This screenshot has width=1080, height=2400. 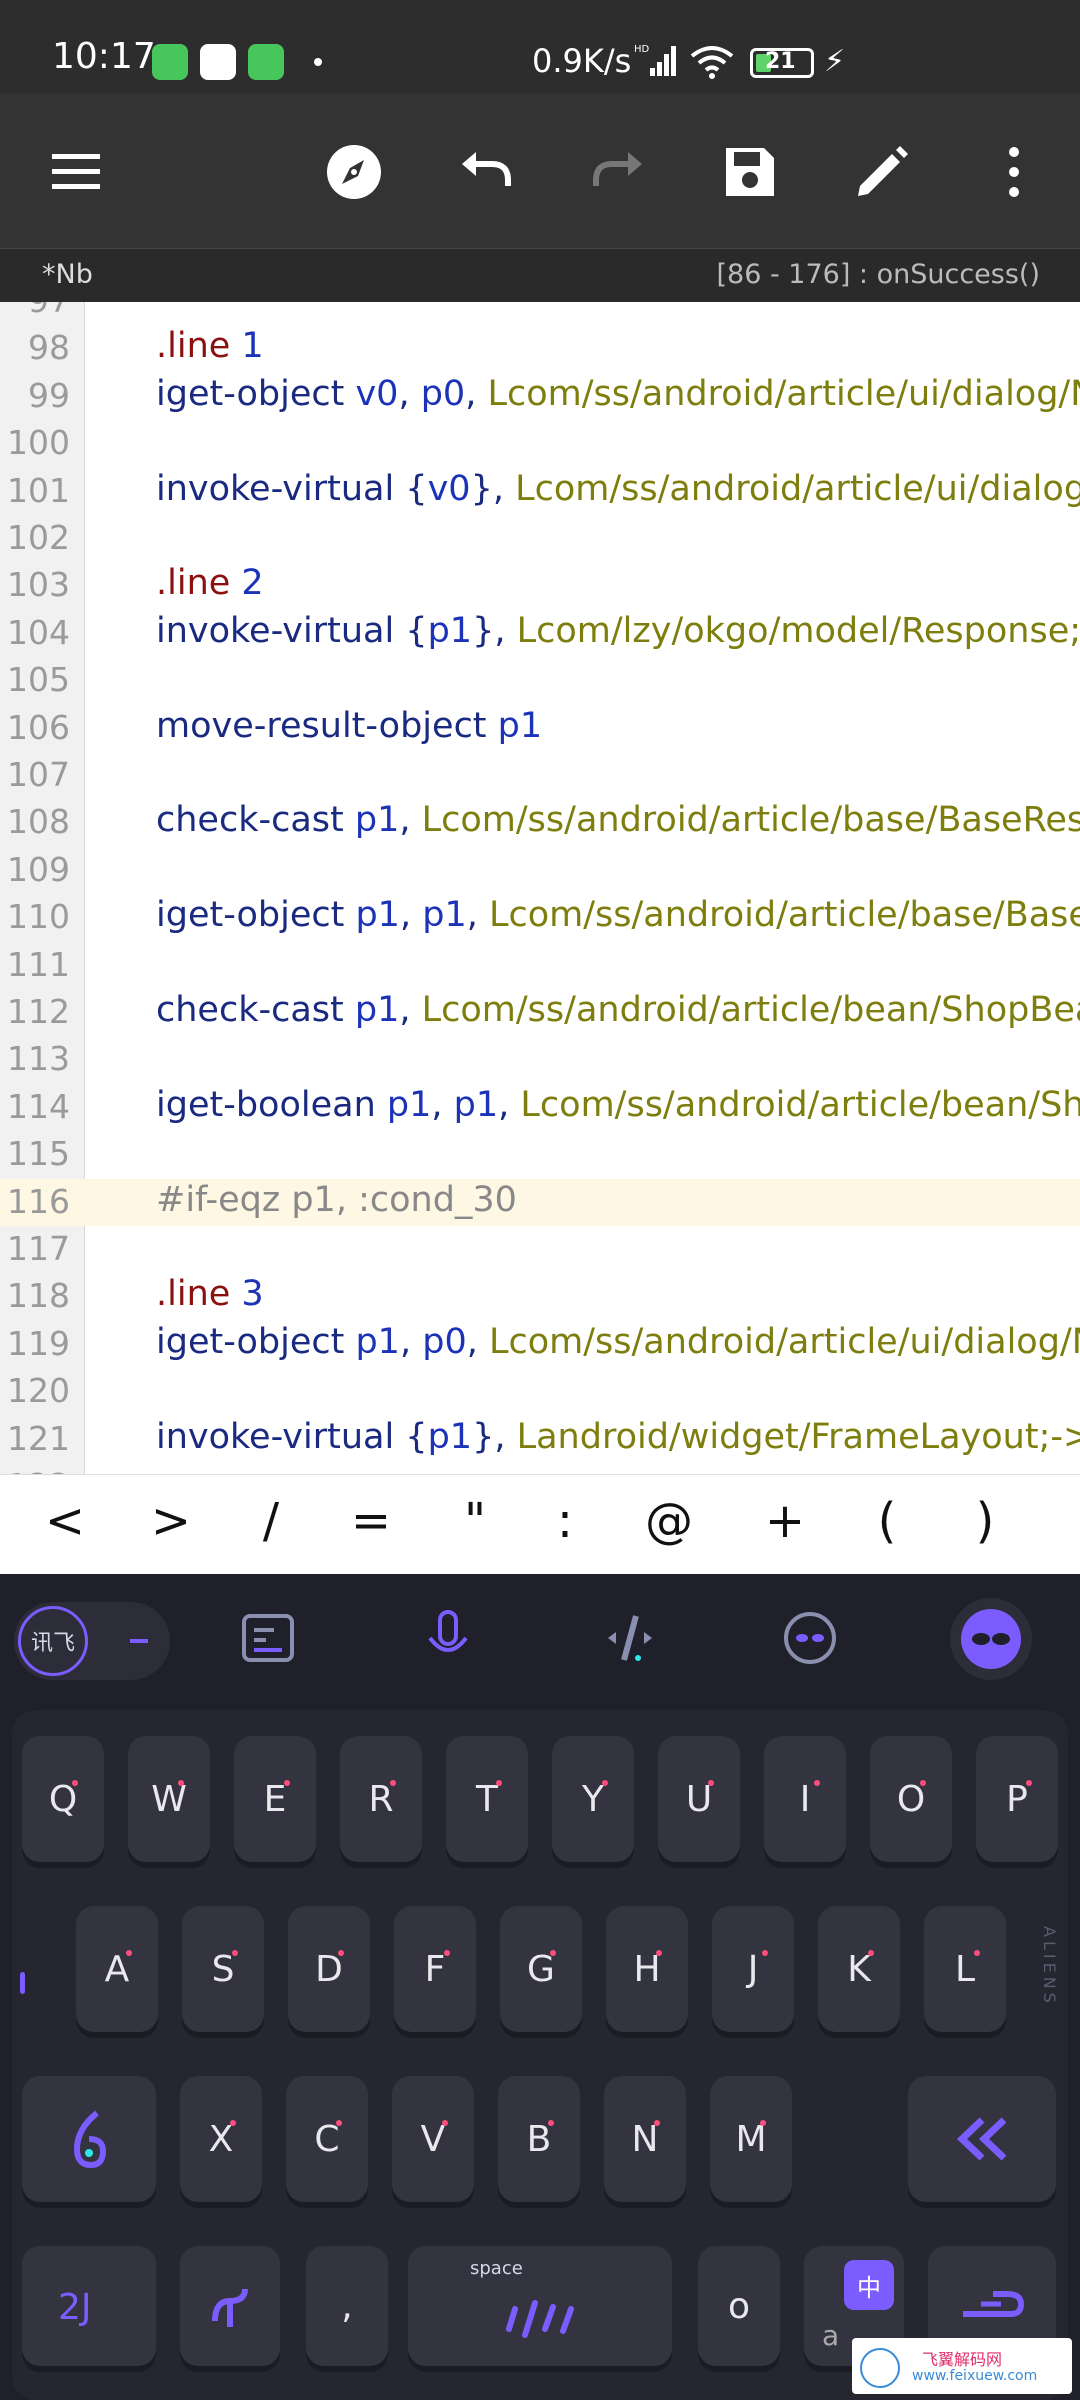 I want to click on line-number: 100, so click(x=38, y=443).